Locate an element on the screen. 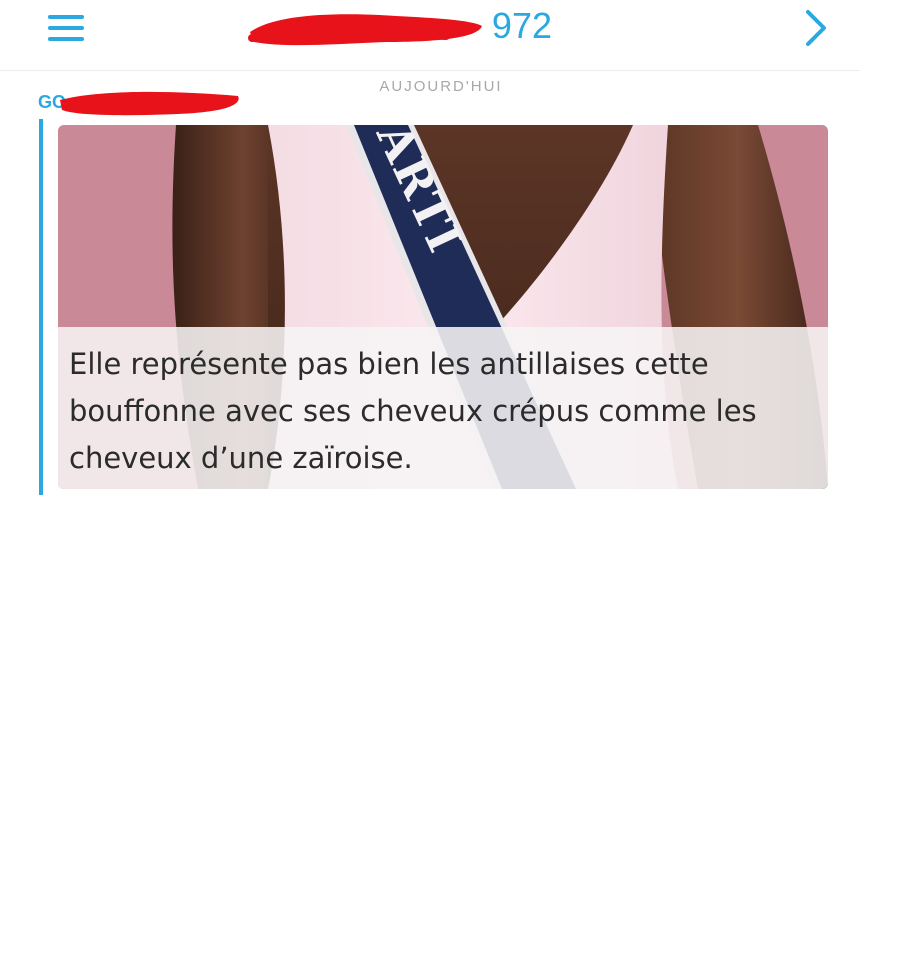 The image size is (902, 960). redaction-mark-title is located at coordinates (365, 30).